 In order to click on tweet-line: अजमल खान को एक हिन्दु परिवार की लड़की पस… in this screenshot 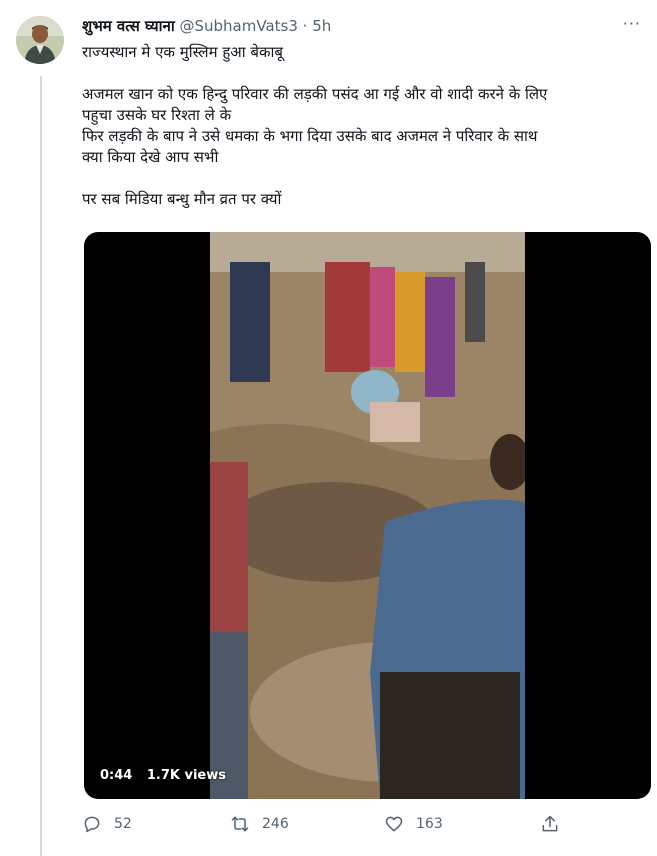, I will do `click(315, 94)`.